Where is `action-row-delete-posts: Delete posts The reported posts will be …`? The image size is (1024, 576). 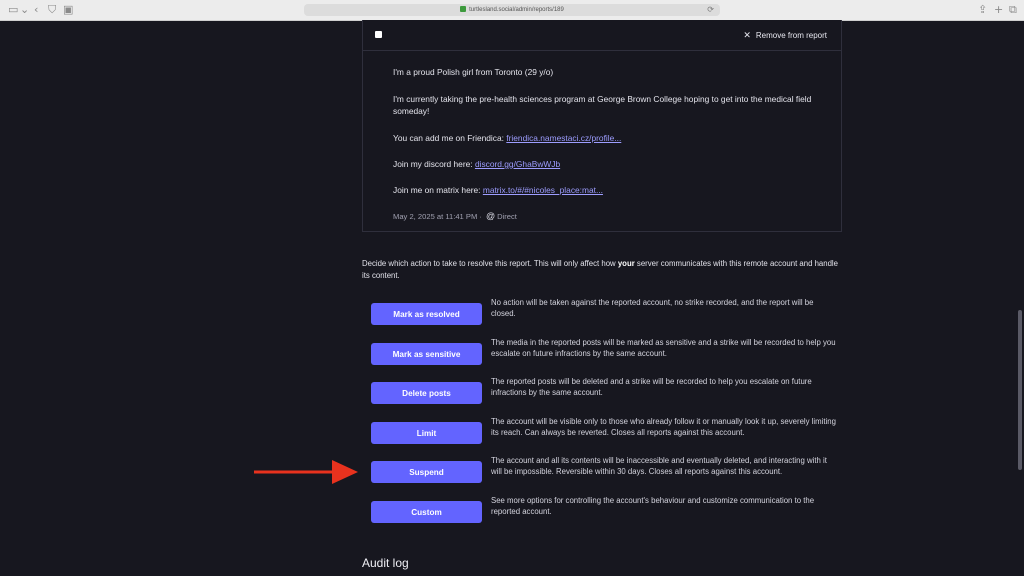 action-row-delete-posts: Delete posts The reported posts will be … is located at coordinates (606, 391).